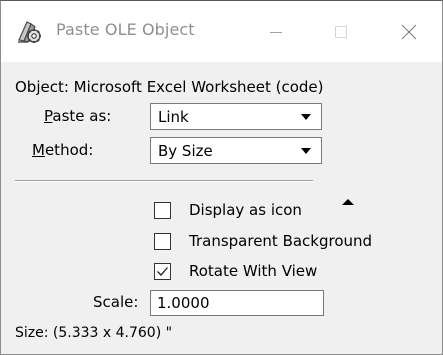 The height and width of the screenshot is (355, 443). I want to click on display-as-icon-label: Display as icon, so click(245, 210).